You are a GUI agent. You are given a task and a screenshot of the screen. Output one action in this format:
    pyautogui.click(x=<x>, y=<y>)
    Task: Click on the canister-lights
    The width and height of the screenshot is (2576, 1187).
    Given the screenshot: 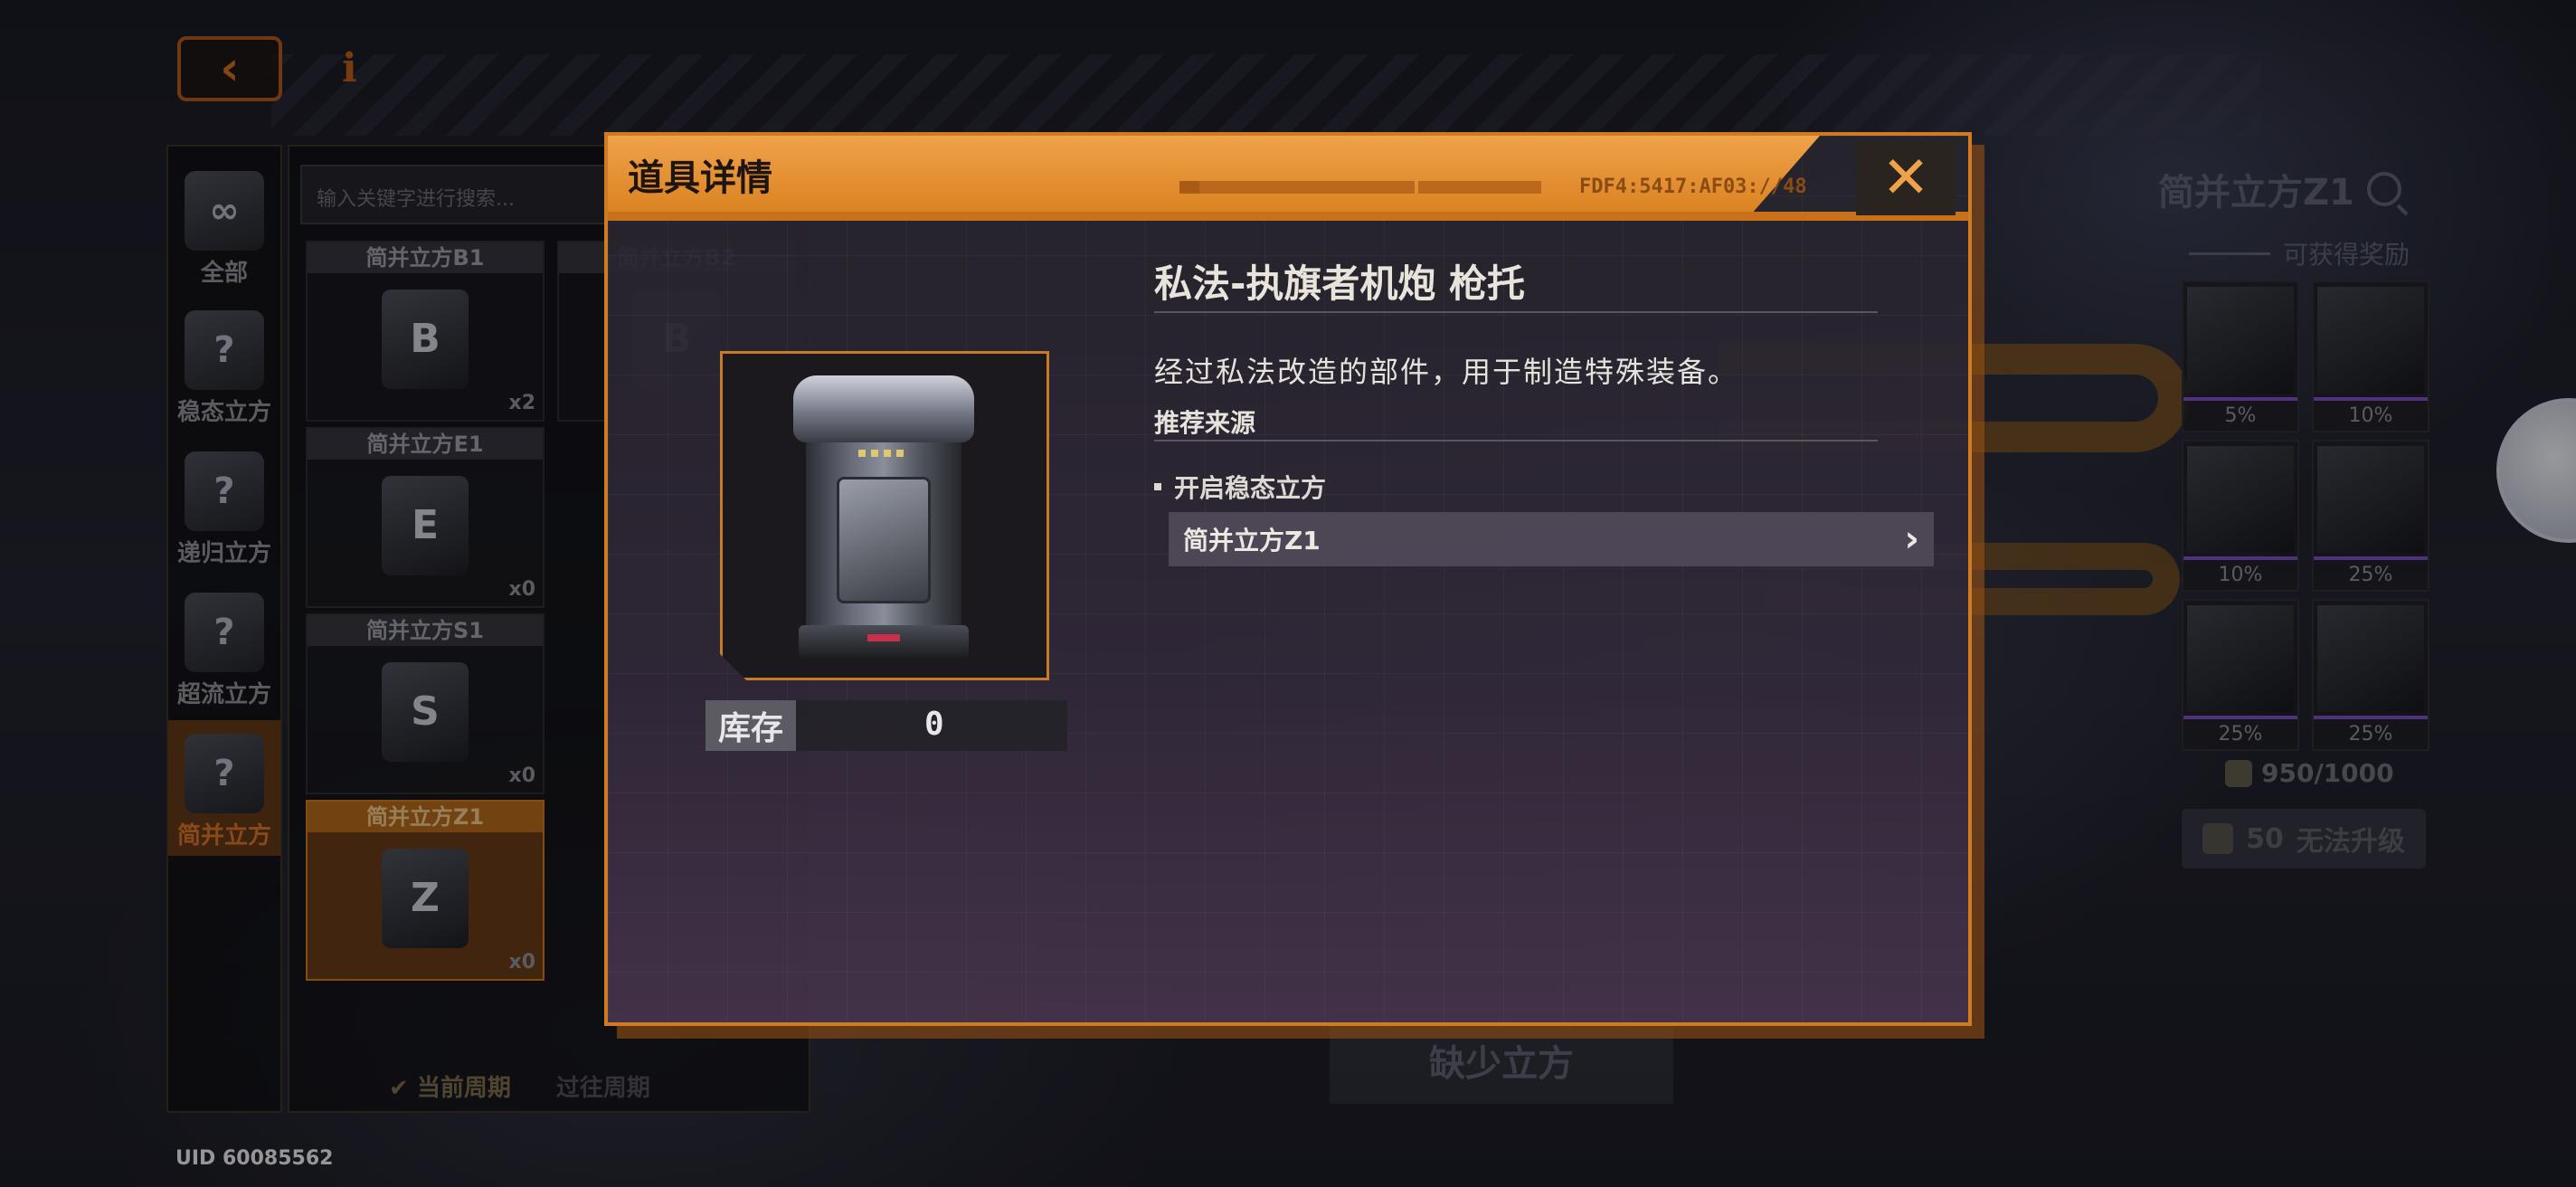 What is the action you would take?
    pyautogui.click(x=881, y=453)
    